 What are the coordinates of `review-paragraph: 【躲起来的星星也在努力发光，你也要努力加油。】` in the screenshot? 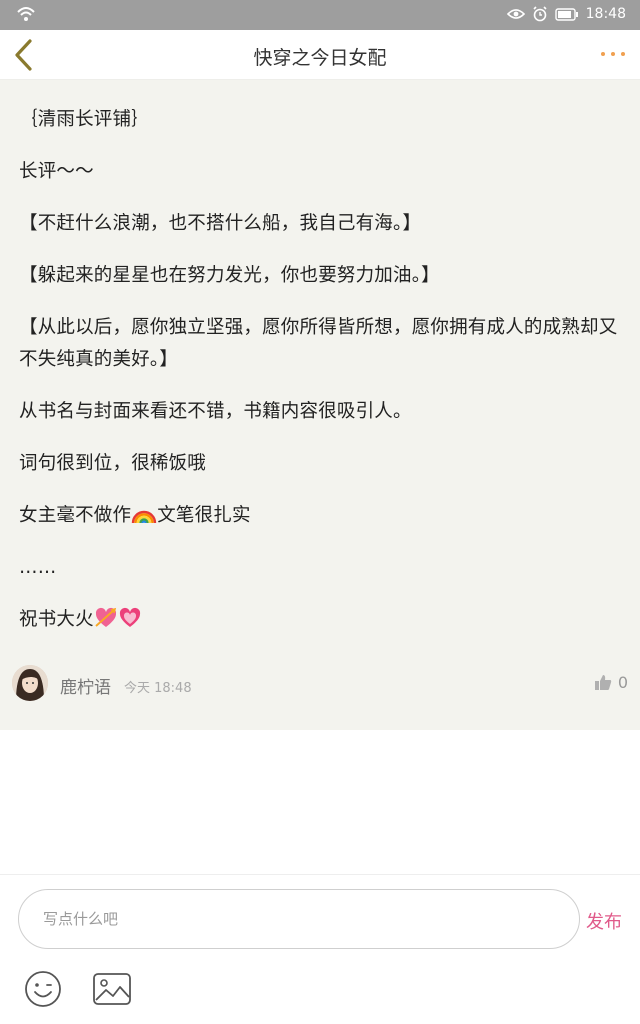 It's located at (229, 275).